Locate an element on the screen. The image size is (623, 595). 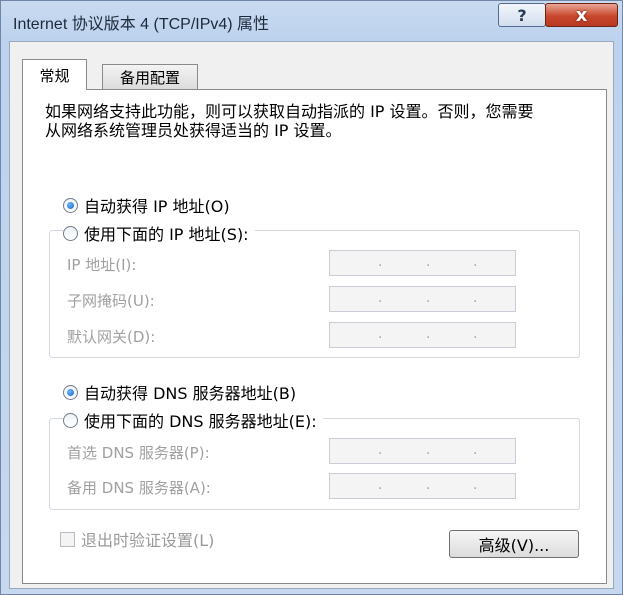
alternate-dns-label: 备用 DNS 服务器(A): is located at coordinates (139, 488).